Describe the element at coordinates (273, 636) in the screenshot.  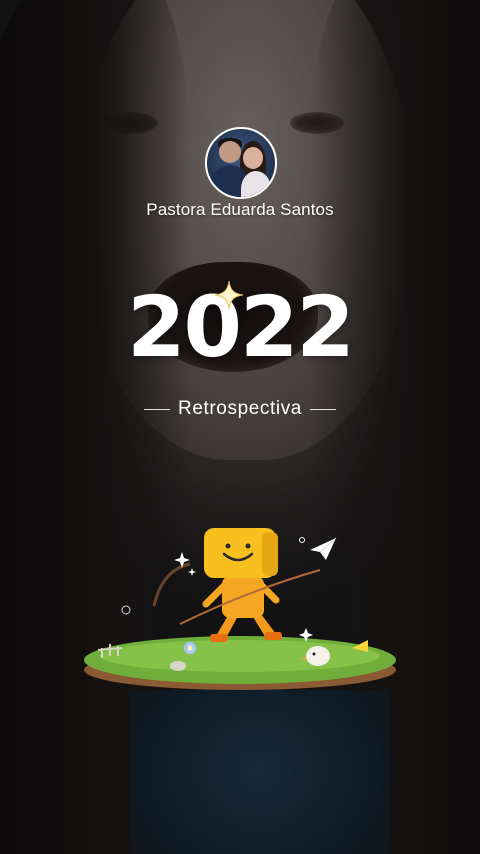
I see `mascot-shoe-right` at that location.